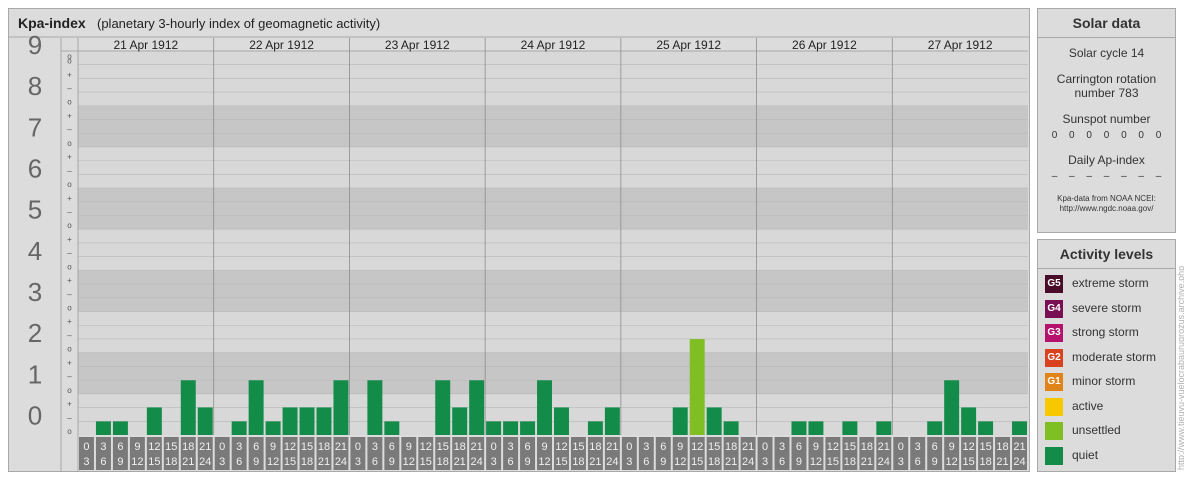  What do you see at coordinates (1110, 283) in the screenshot?
I see `level-label: extreme storm` at bounding box center [1110, 283].